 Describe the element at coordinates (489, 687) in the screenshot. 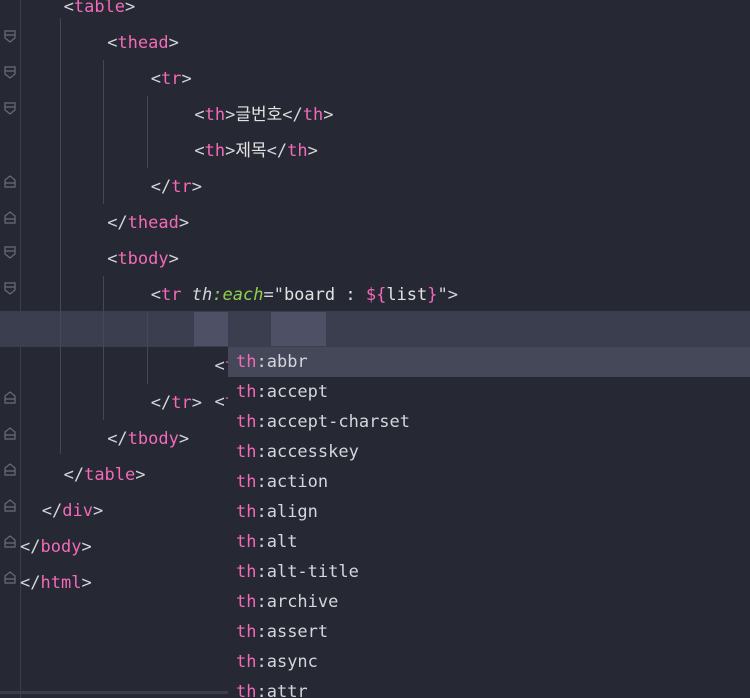

I see `autocomplete-item: th:attr` at that location.